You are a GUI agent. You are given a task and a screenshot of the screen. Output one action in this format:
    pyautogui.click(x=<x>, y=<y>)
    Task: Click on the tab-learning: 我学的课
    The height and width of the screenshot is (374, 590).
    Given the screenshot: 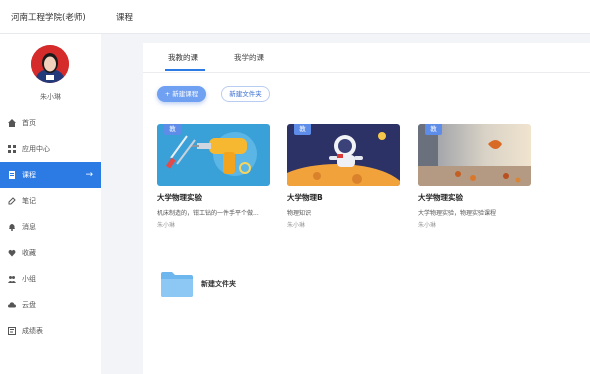 What is the action you would take?
    pyautogui.click(x=249, y=57)
    